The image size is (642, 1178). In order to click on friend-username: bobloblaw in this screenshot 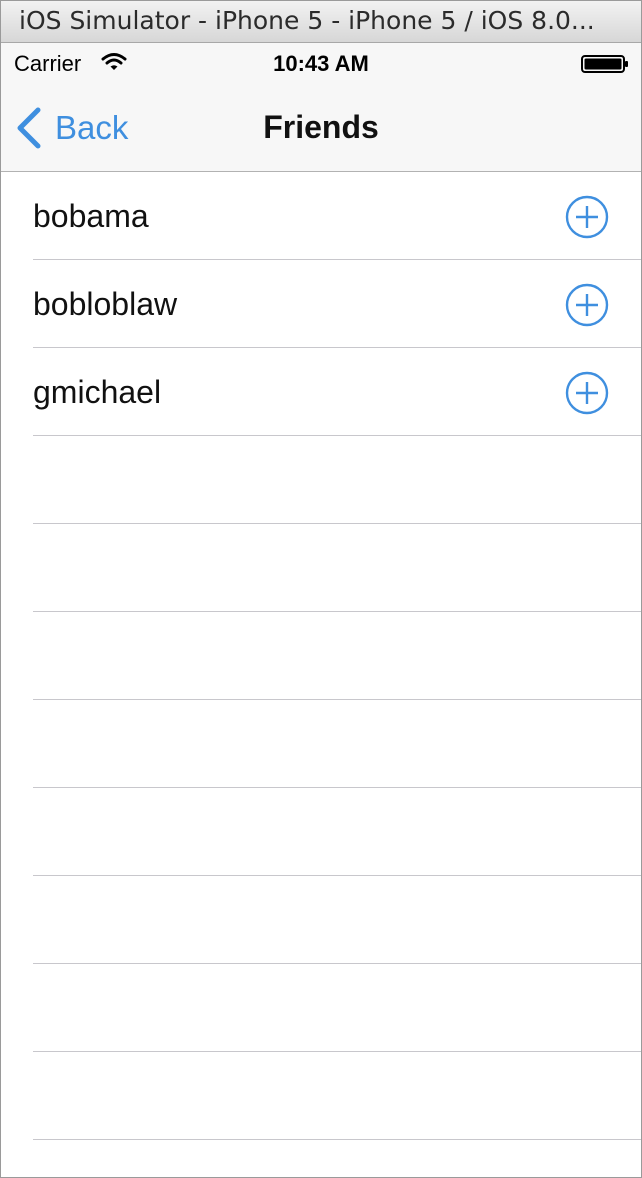, I will do `click(105, 304)`.